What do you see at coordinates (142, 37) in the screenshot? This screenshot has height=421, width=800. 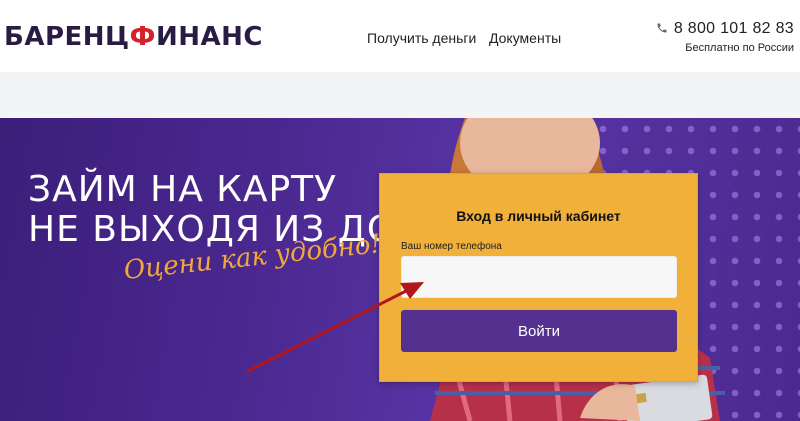 I see `logo-accent-letter: Ф` at bounding box center [142, 37].